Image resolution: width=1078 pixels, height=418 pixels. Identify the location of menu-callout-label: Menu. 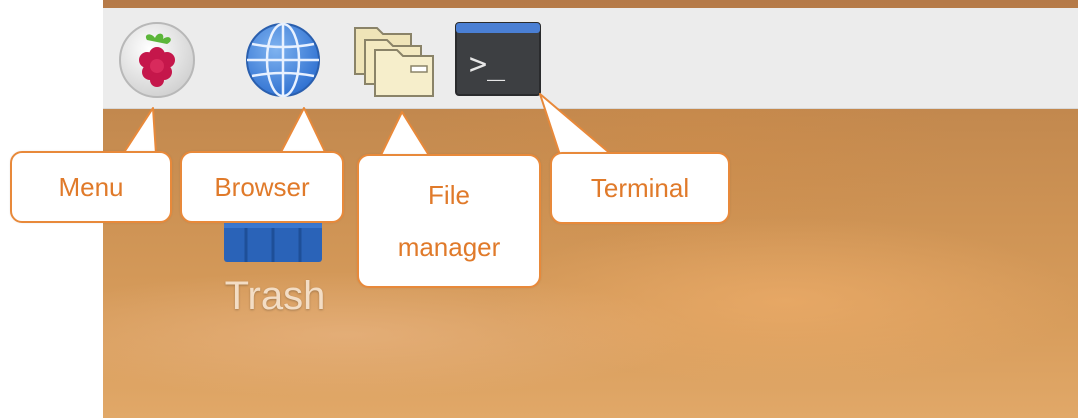
(91, 187).